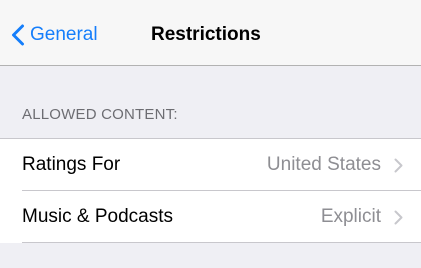 The image size is (421, 268). What do you see at coordinates (71, 164) in the screenshot?
I see `ratings-for-label: Ratings For` at bounding box center [71, 164].